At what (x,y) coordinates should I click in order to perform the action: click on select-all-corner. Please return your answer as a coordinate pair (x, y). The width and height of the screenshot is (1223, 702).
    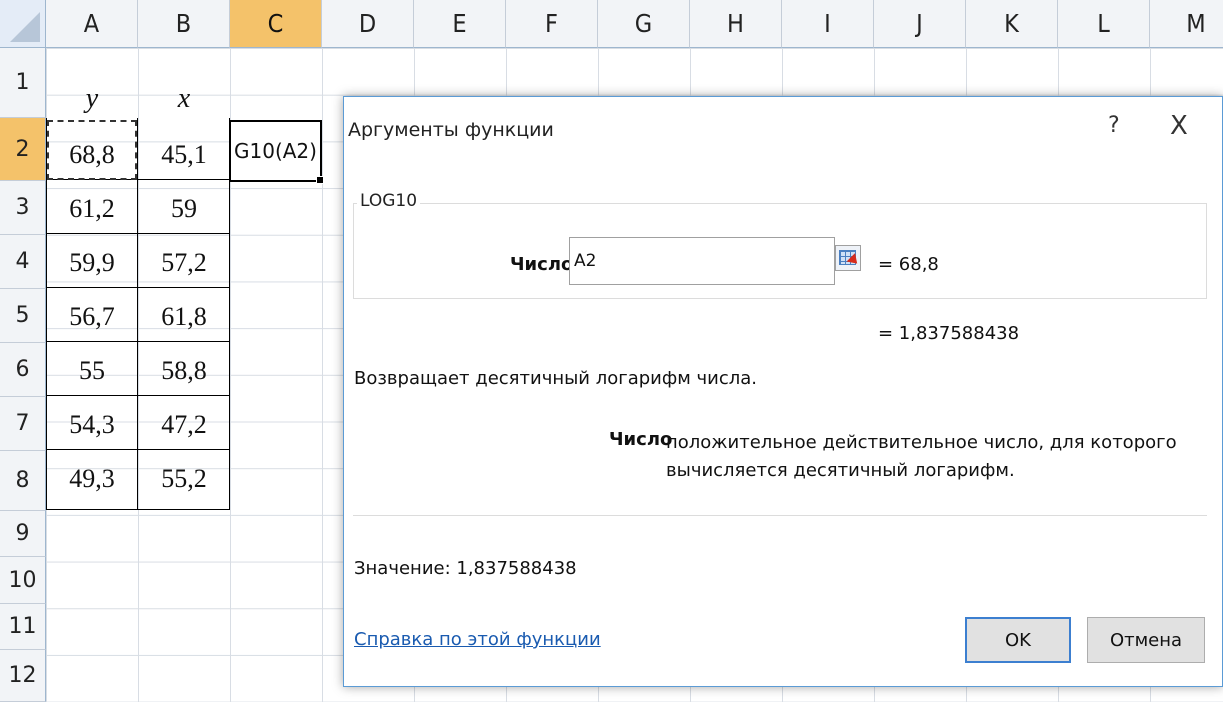
    Looking at the image, I should click on (23, 24).